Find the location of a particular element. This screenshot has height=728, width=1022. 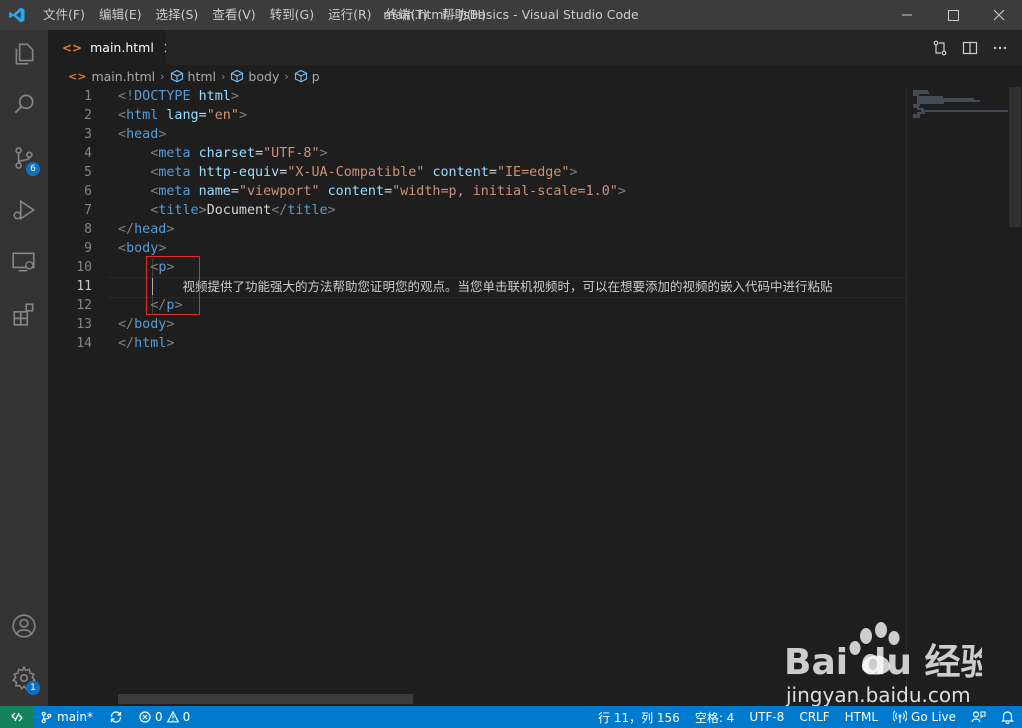

branch-indicator: main* is located at coordinates (66, 717).